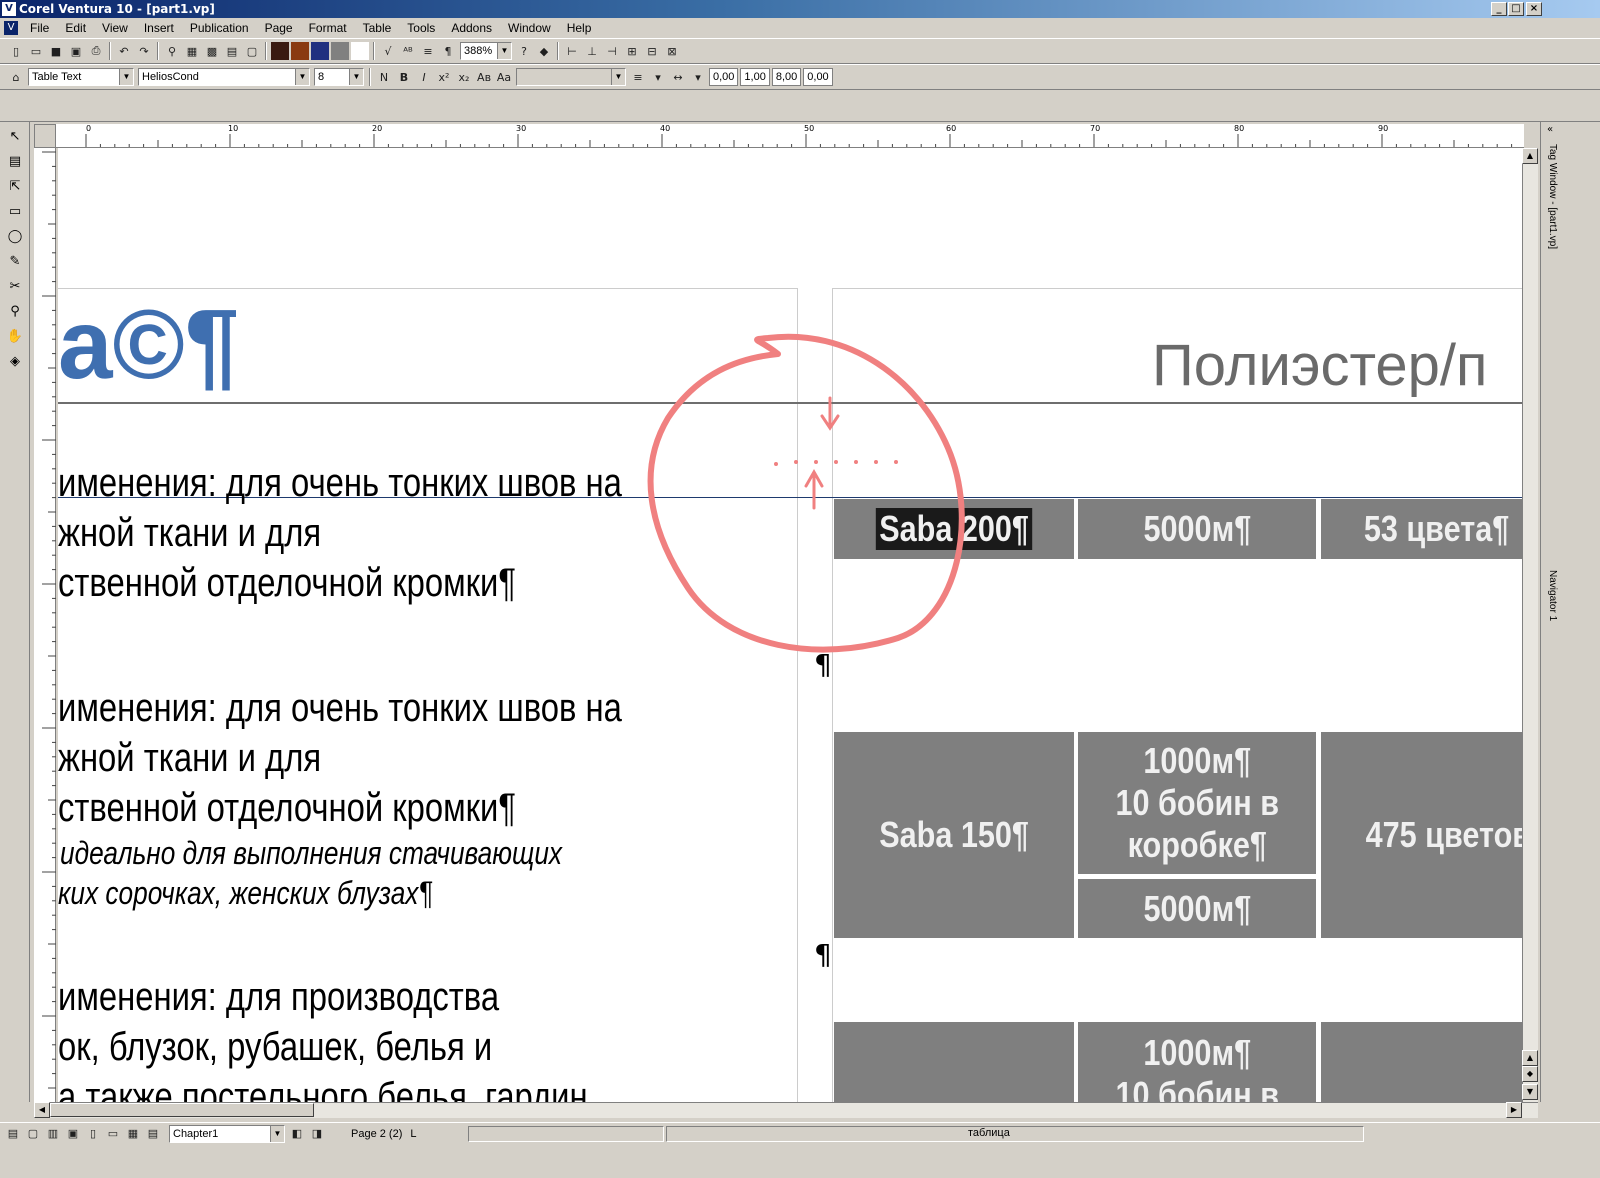  What do you see at coordinates (56, 51) in the screenshot?
I see `save-icon: ■` at bounding box center [56, 51].